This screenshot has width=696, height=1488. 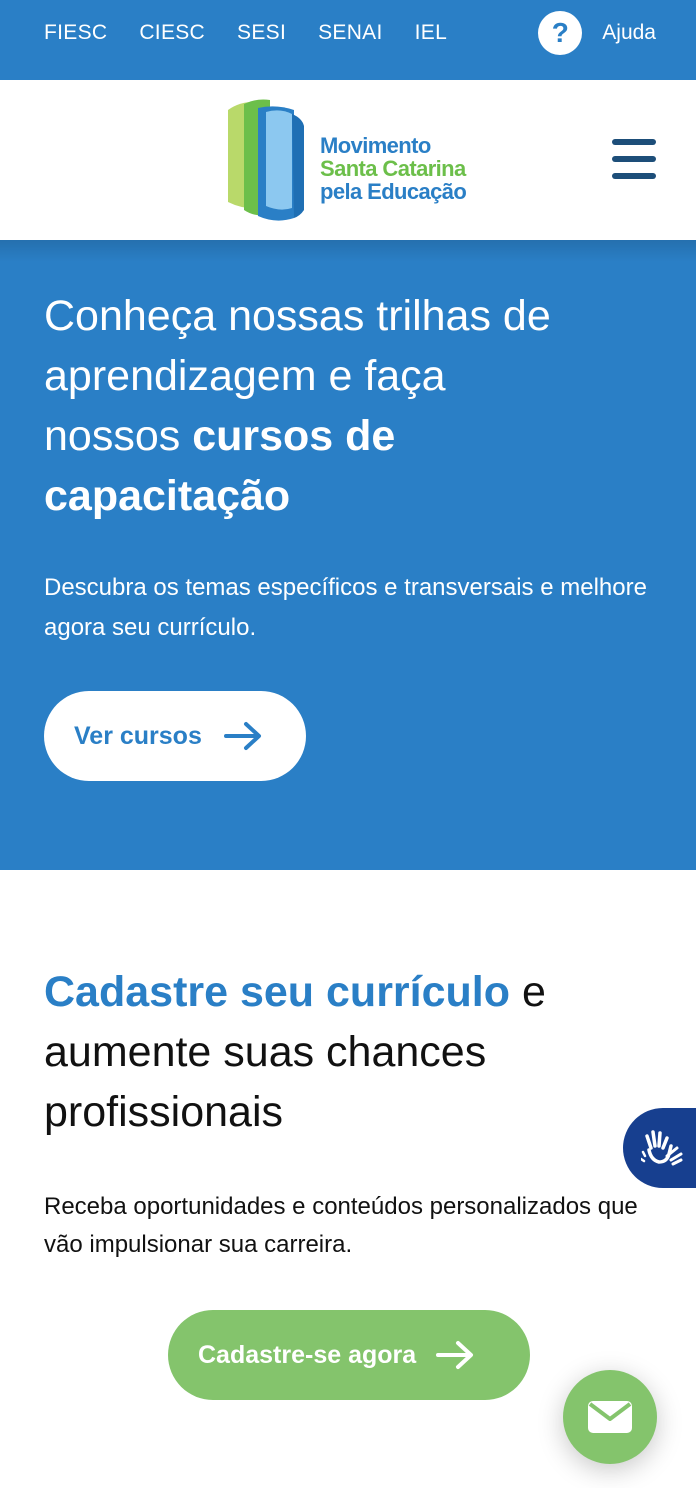 I want to click on hero-title-highlight-2: capacitação, so click(x=167, y=496).